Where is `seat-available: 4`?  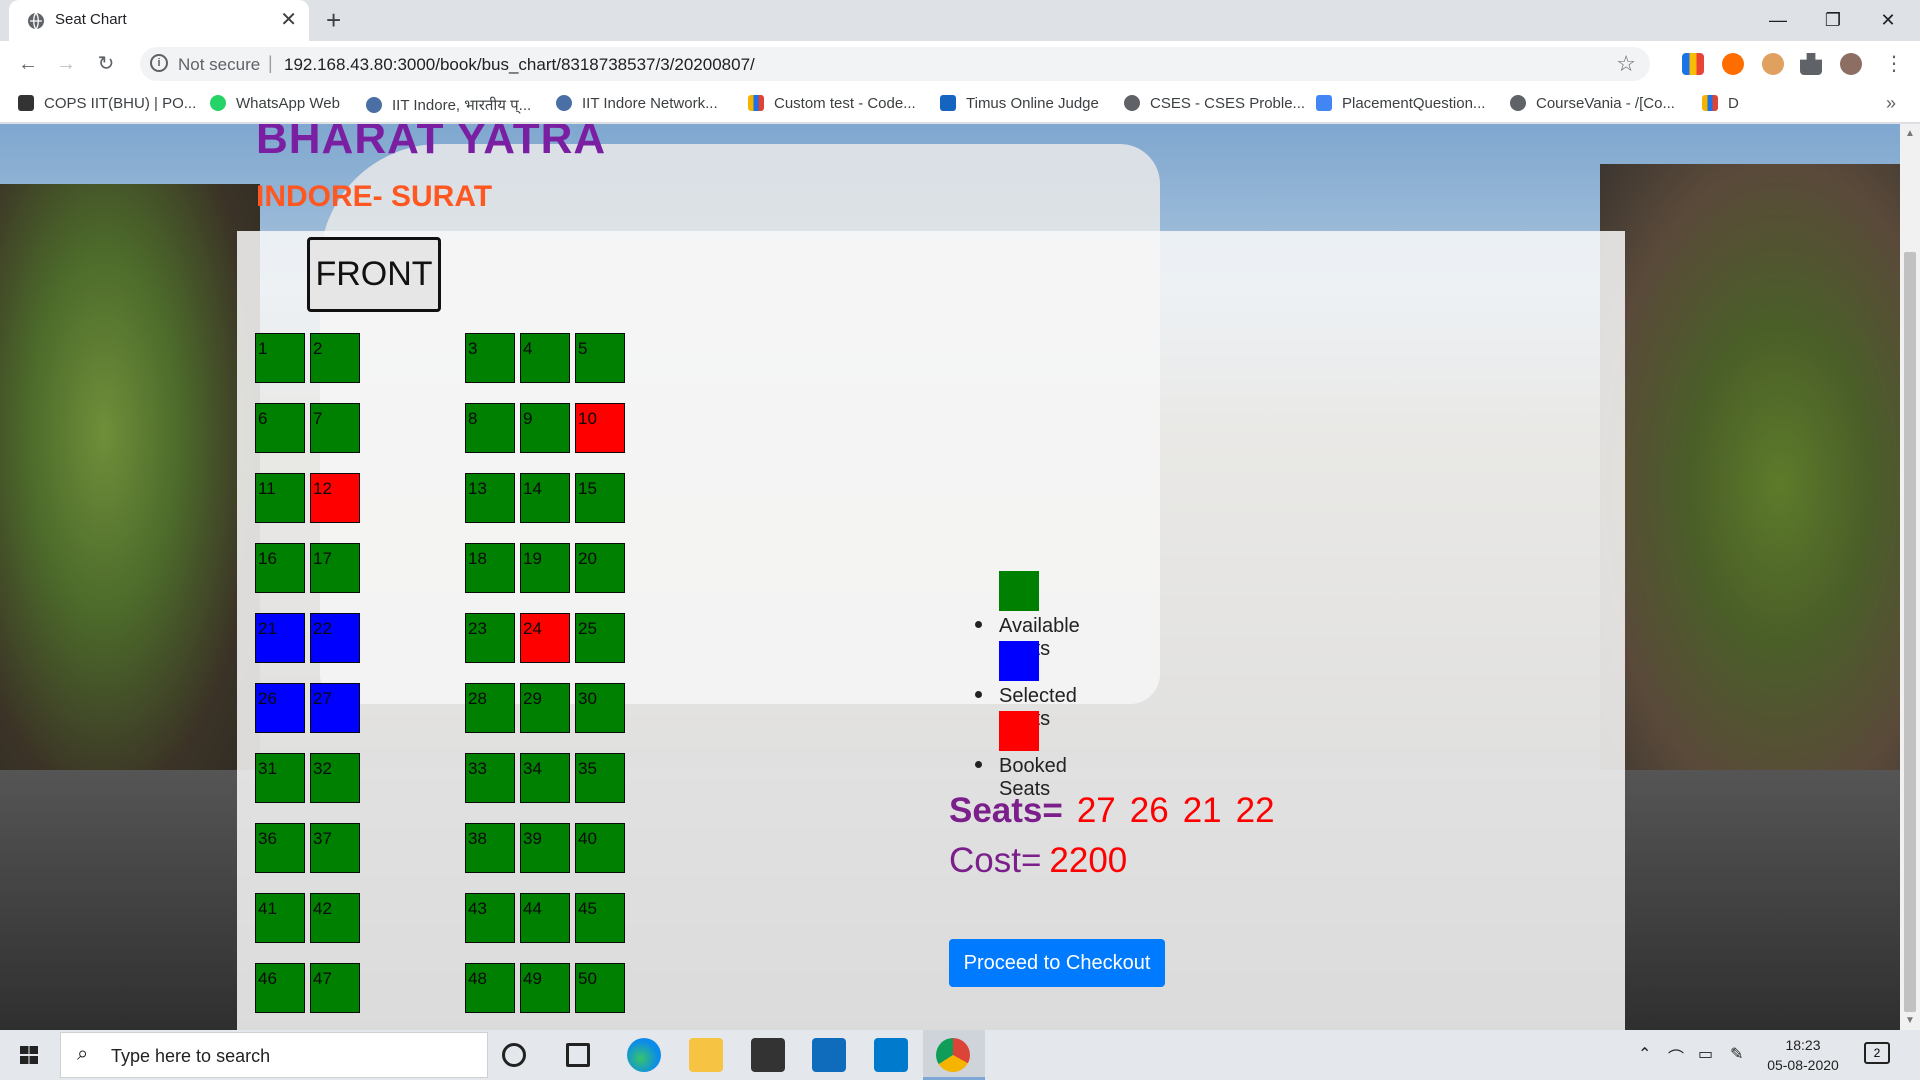
seat-available: 4 is located at coordinates (545, 358).